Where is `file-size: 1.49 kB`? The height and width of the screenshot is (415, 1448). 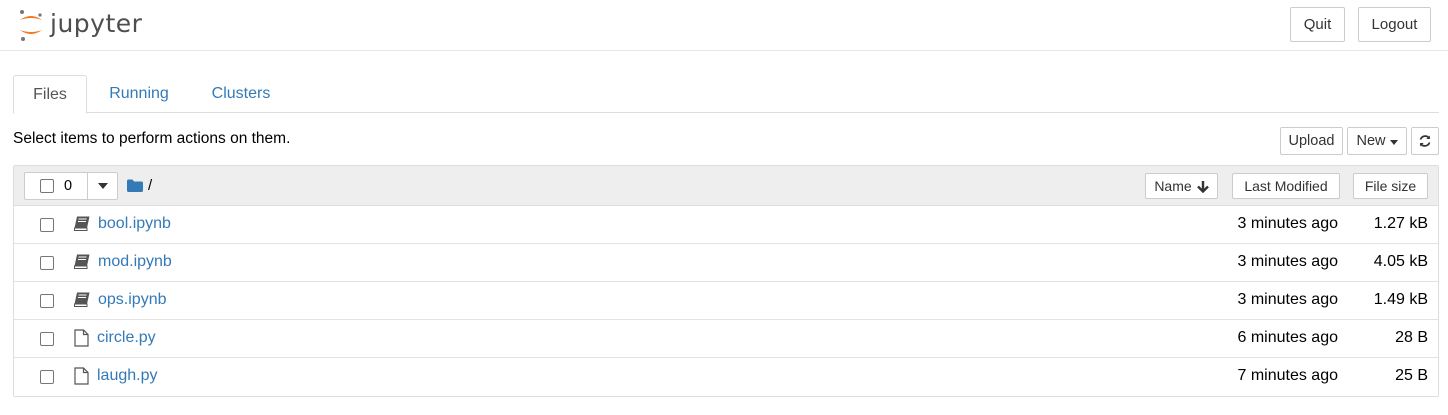
file-size: 1.49 kB is located at coordinates (1400, 299).